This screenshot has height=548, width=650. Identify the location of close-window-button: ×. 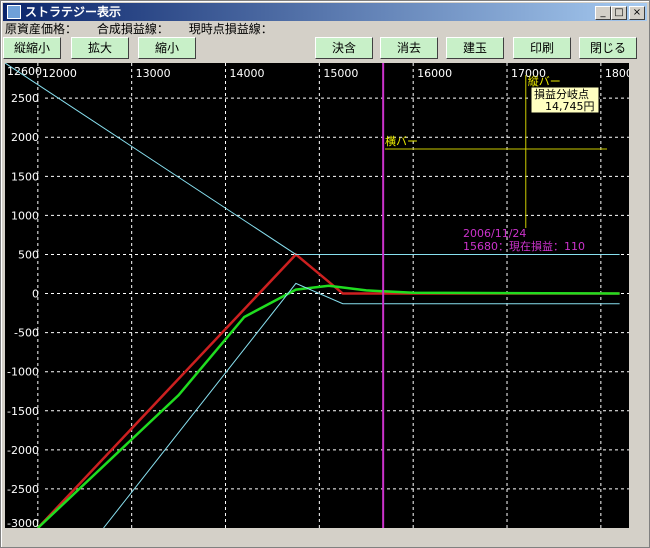
(637, 13).